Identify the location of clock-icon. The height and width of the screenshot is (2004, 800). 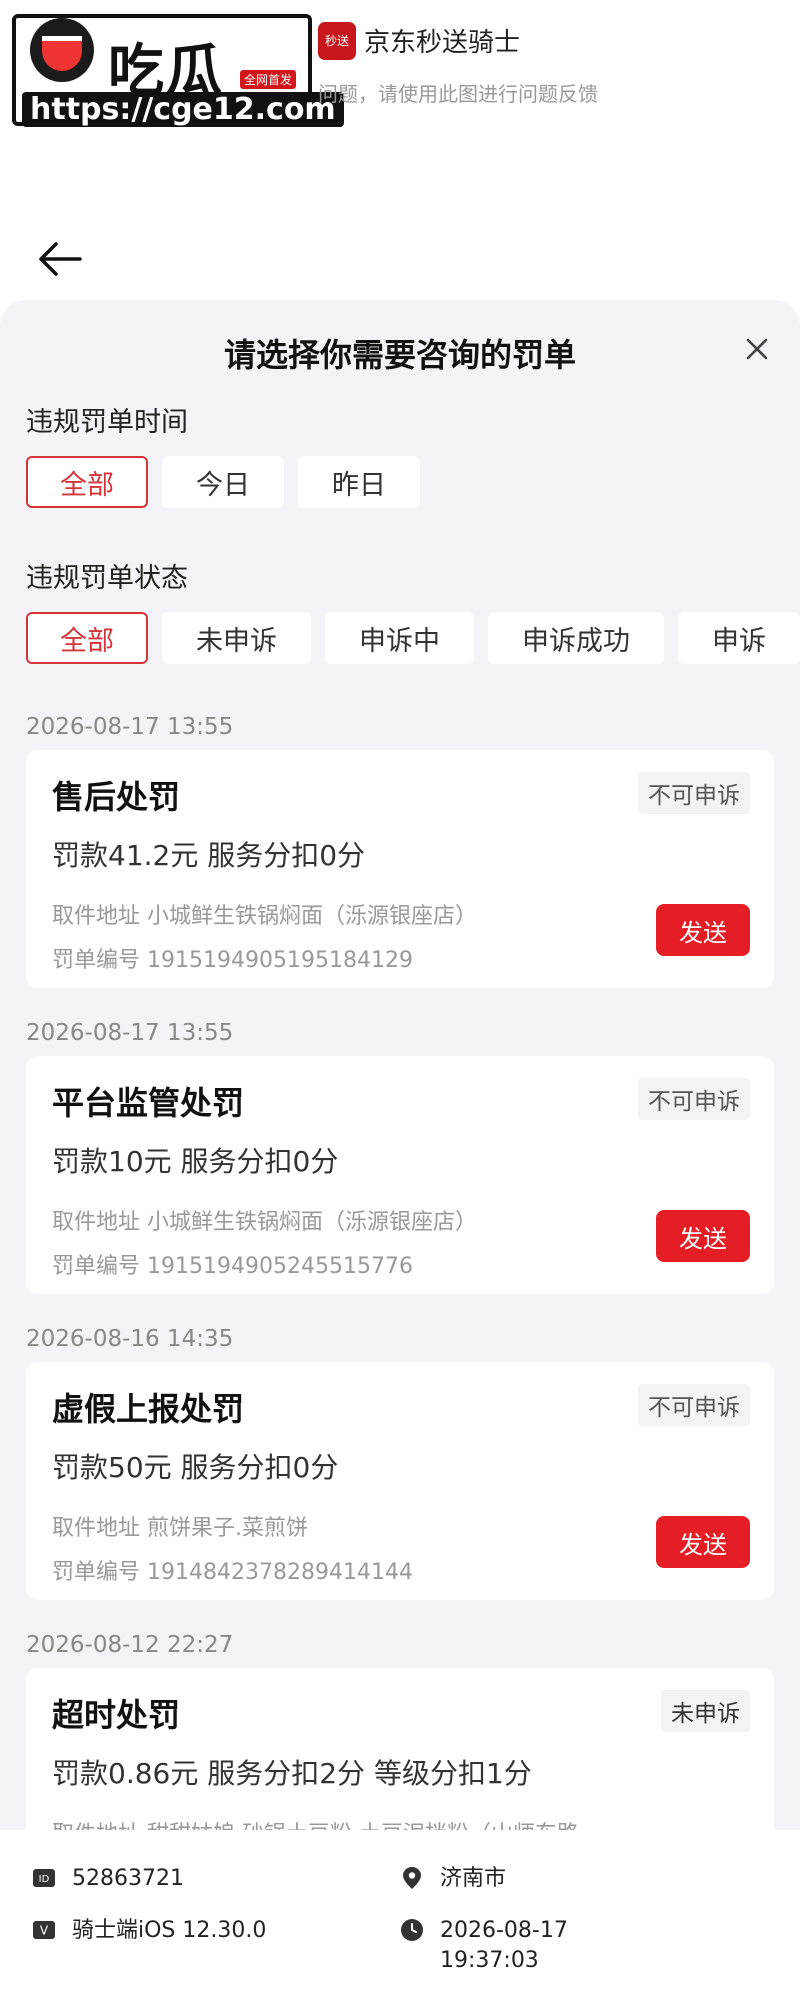
(412, 1930).